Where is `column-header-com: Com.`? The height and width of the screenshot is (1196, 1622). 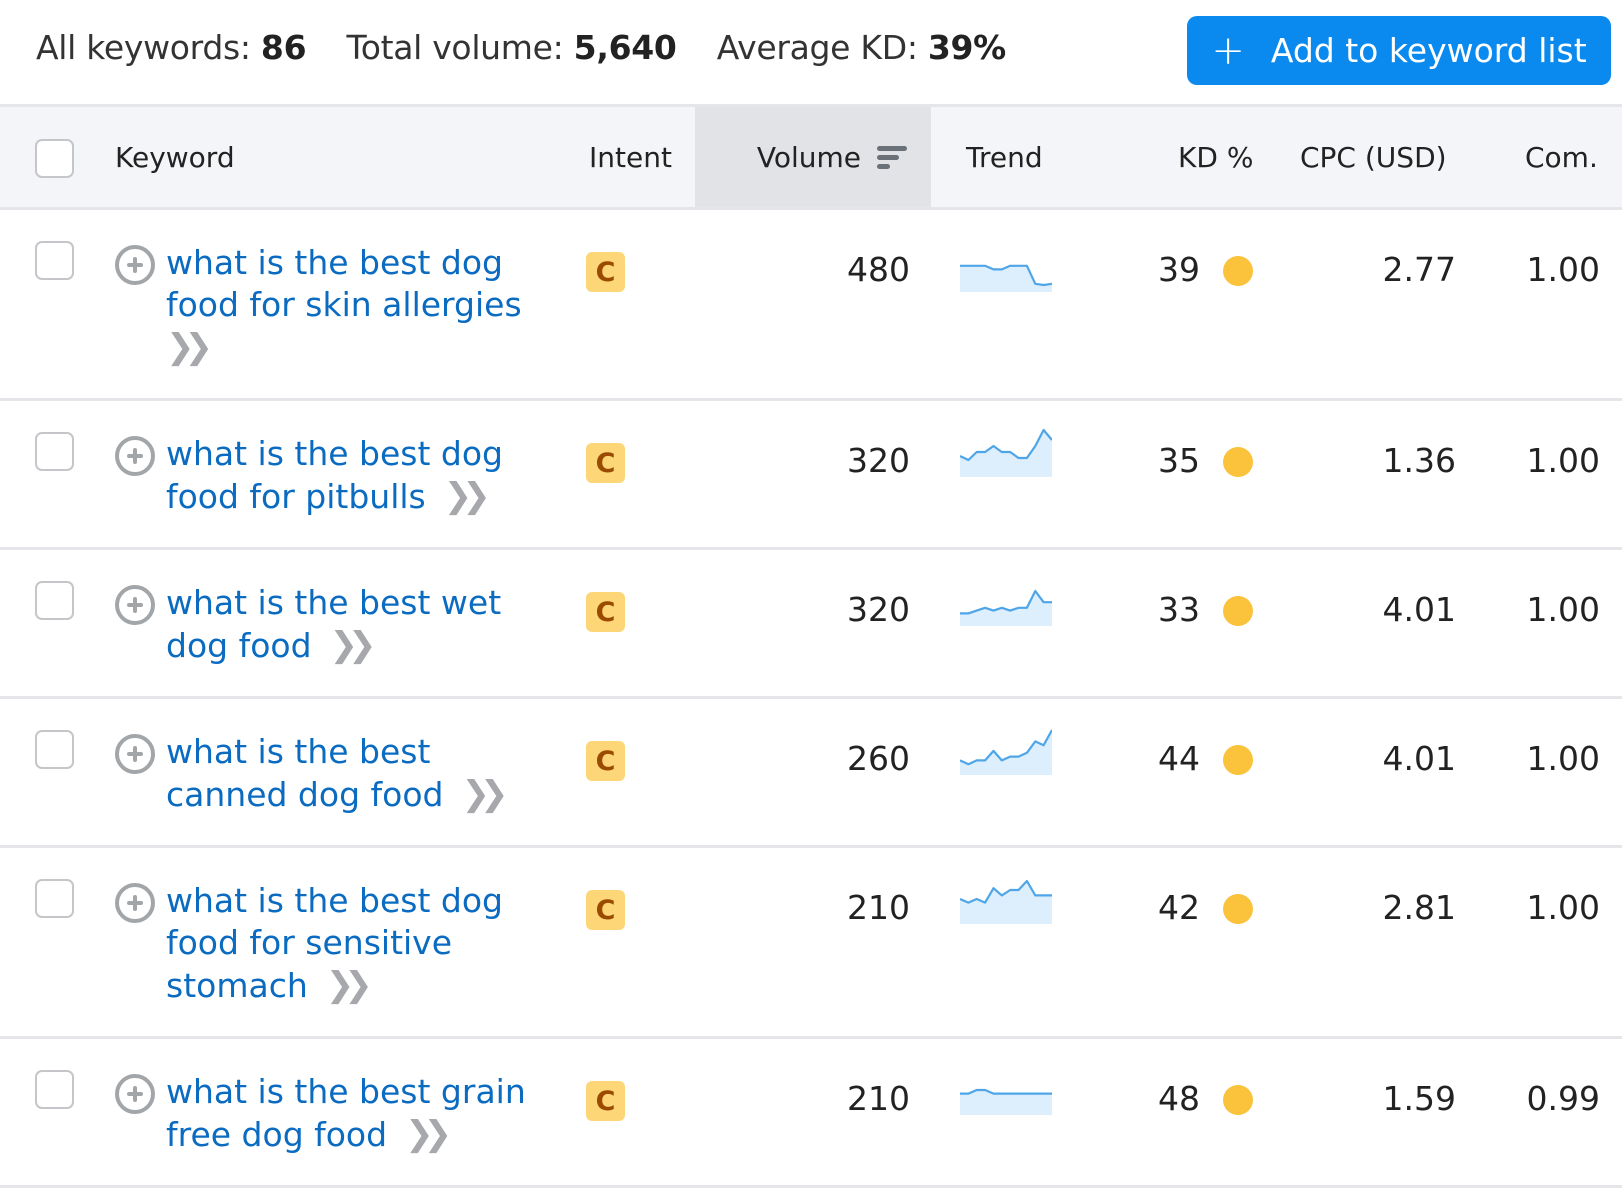 column-header-com: Com. is located at coordinates (1561, 157).